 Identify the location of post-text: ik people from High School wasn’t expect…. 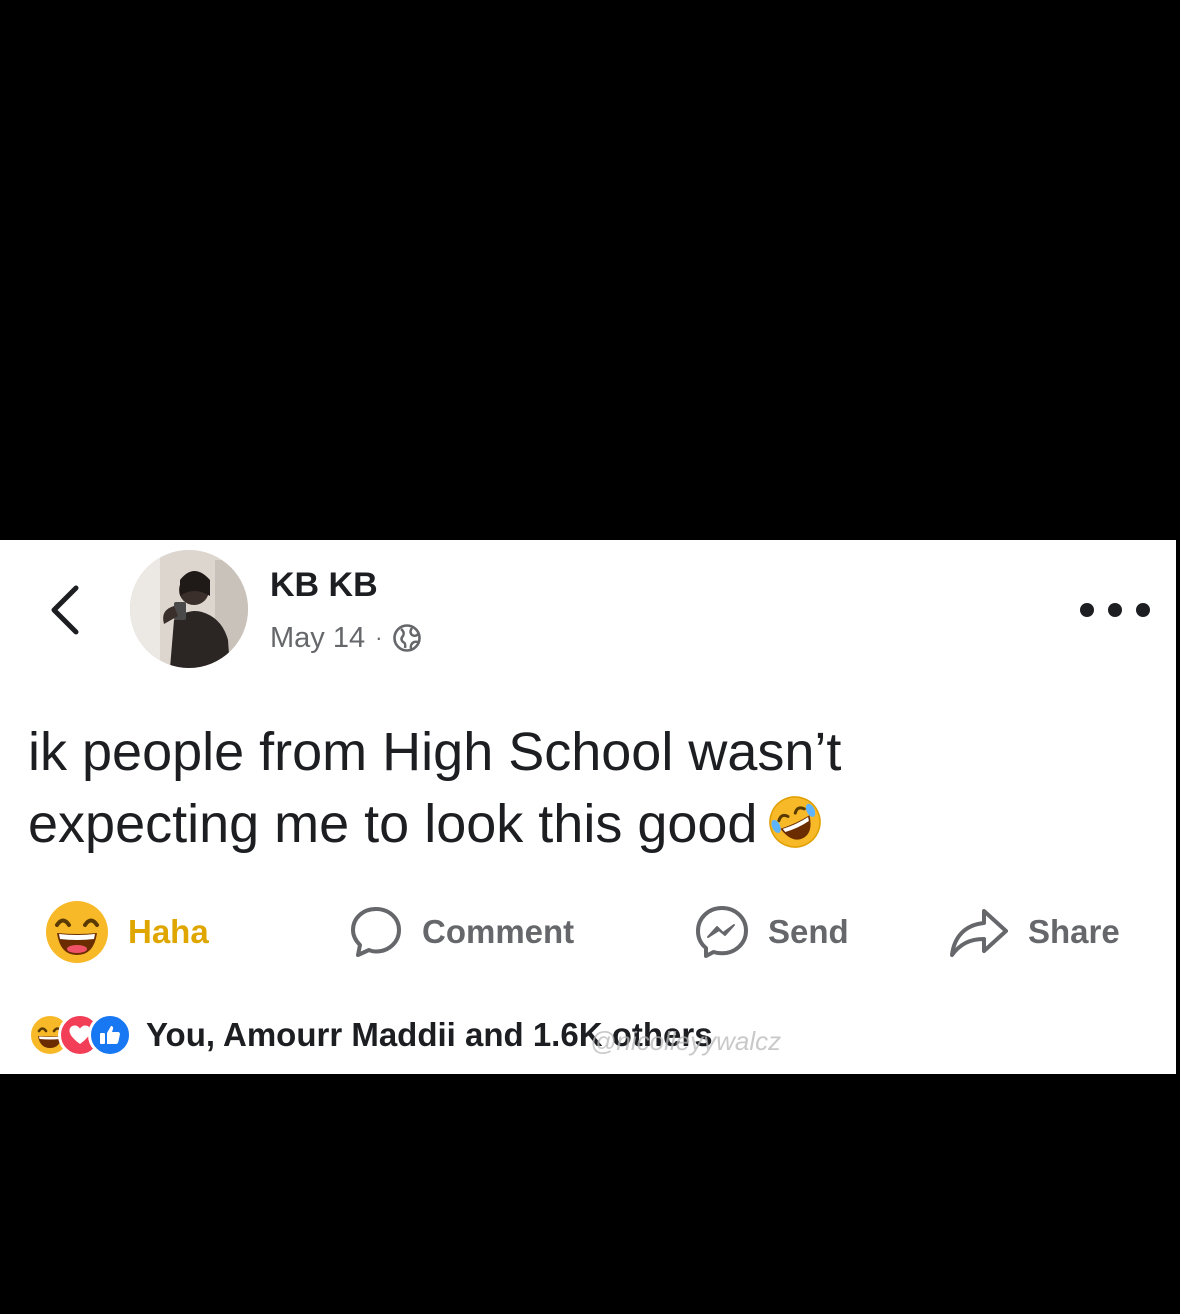
(528, 792).